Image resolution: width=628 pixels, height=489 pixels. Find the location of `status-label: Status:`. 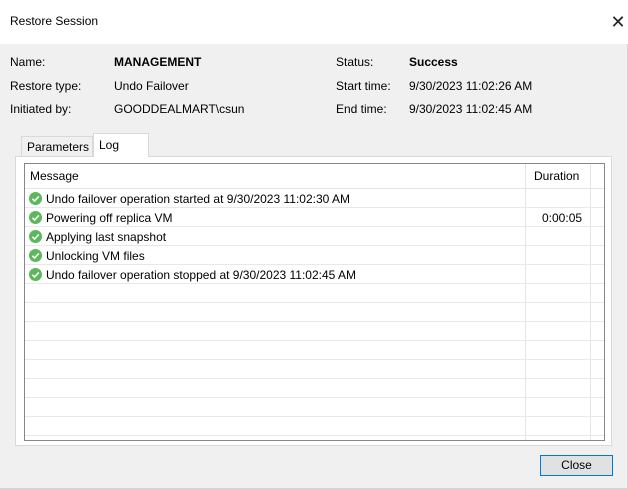

status-label: Status: is located at coordinates (355, 62).